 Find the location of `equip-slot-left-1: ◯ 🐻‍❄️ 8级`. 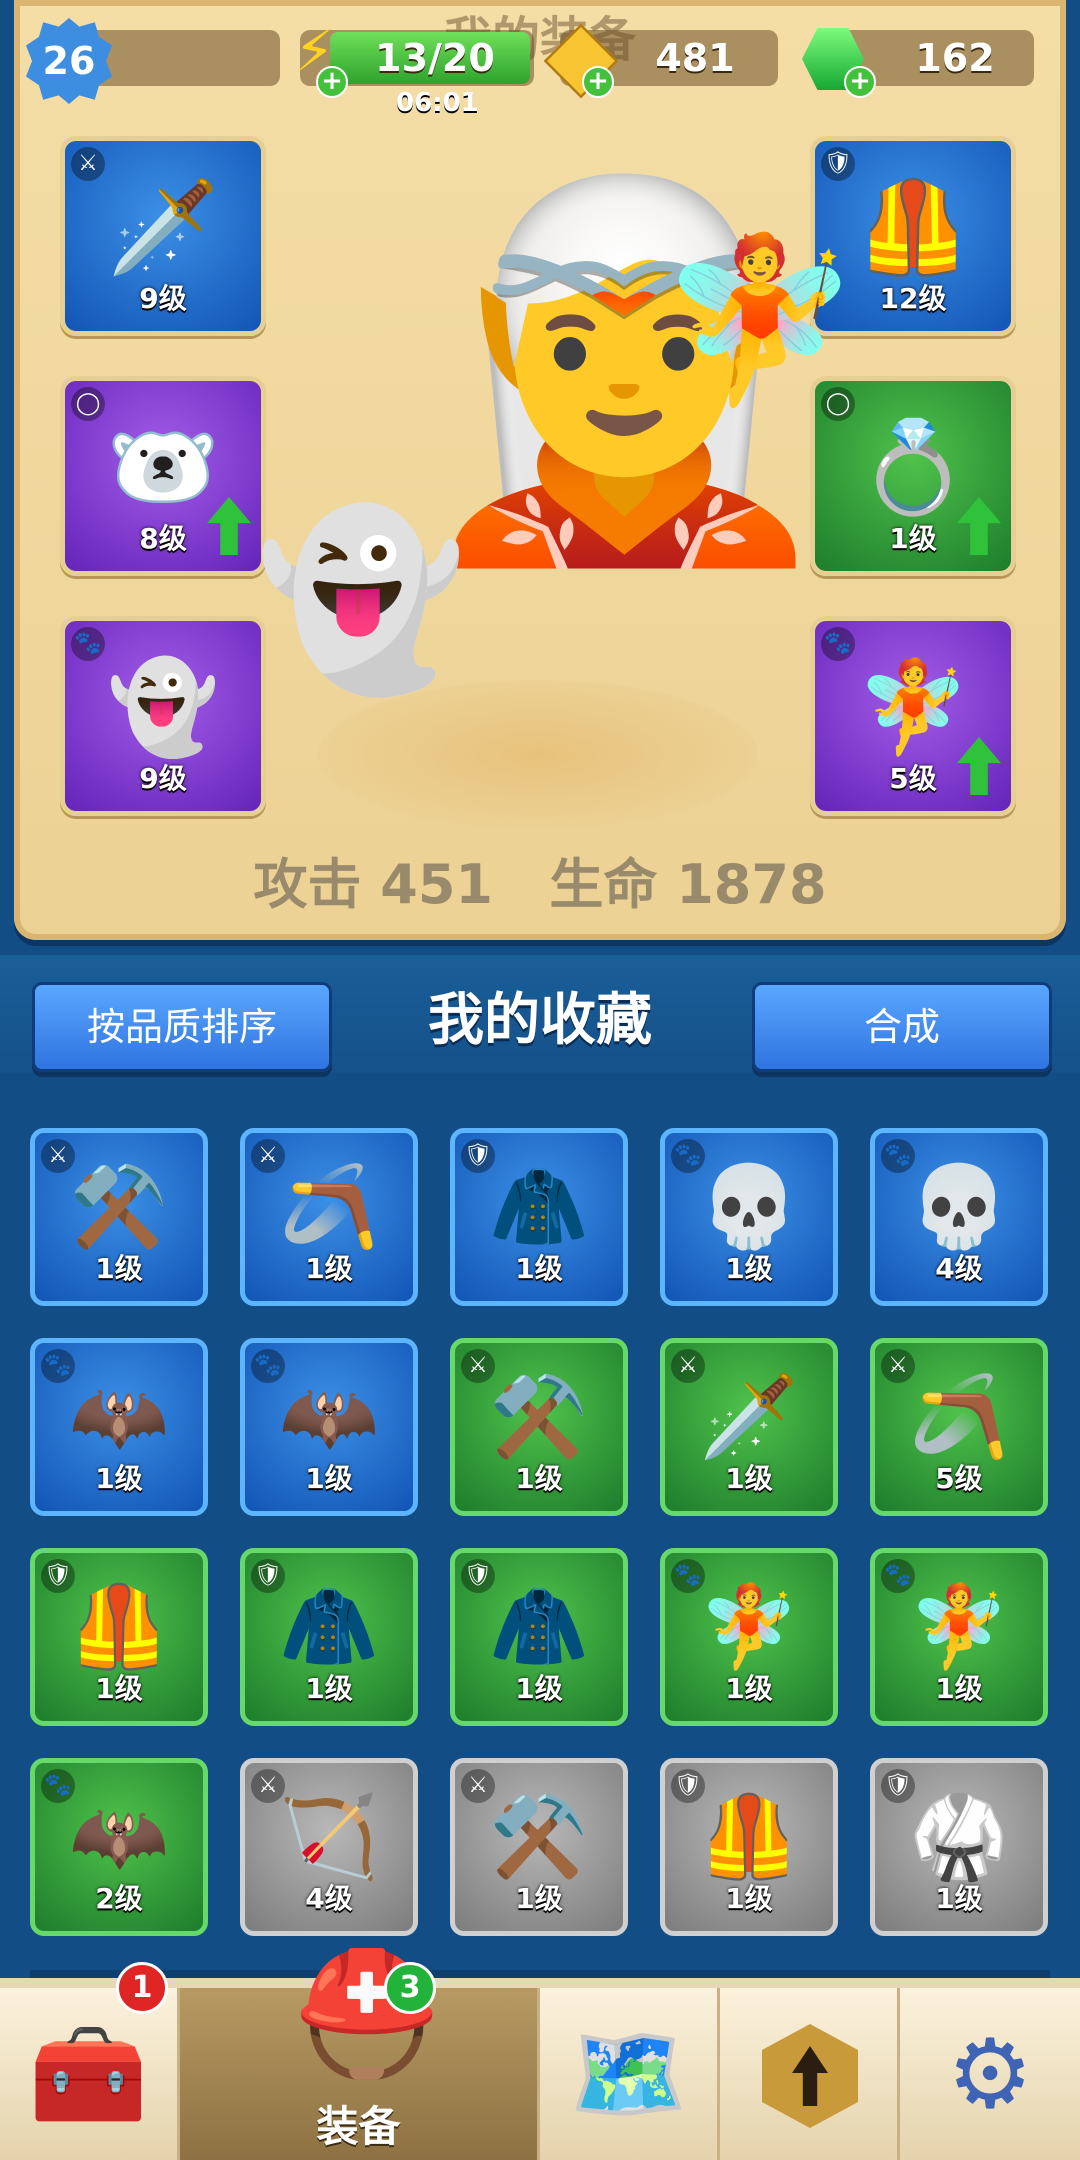

equip-slot-left-1: ◯ 🐻‍❄️ 8级 is located at coordinates (163, 476).